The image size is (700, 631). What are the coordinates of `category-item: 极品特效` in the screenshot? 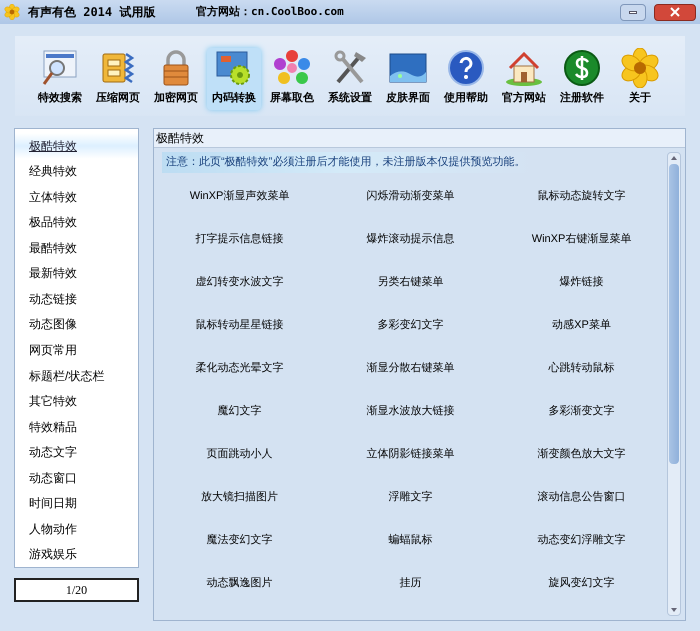 It's located at (76, 223).